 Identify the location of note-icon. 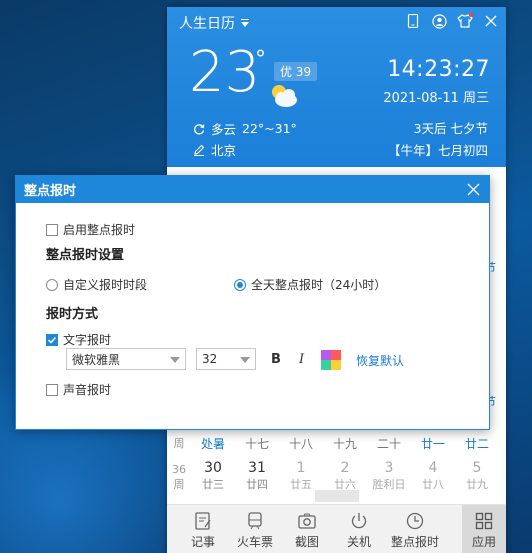
(203, 521).